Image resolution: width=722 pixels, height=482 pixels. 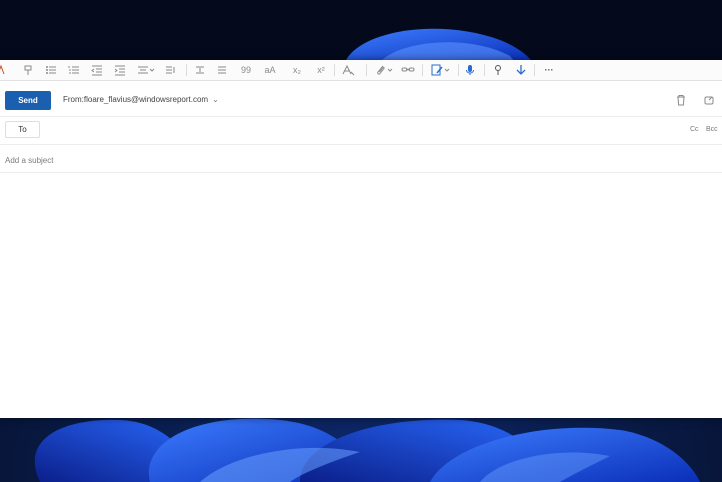 What do you see at coordinates (470, 70) in the screenshot?
I see `dictate-icon` at bounding box center [470, 70].